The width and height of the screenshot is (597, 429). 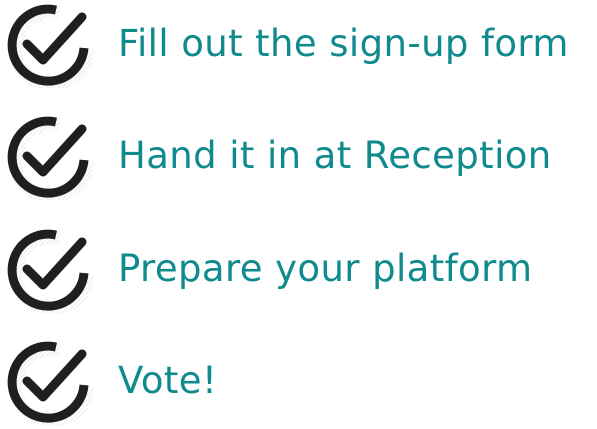 What do you see at coordinates (343, 43) in the screenshot?
I see `checklist-item-label: Fill out the sign-up form` at bounding box center [343, 43].